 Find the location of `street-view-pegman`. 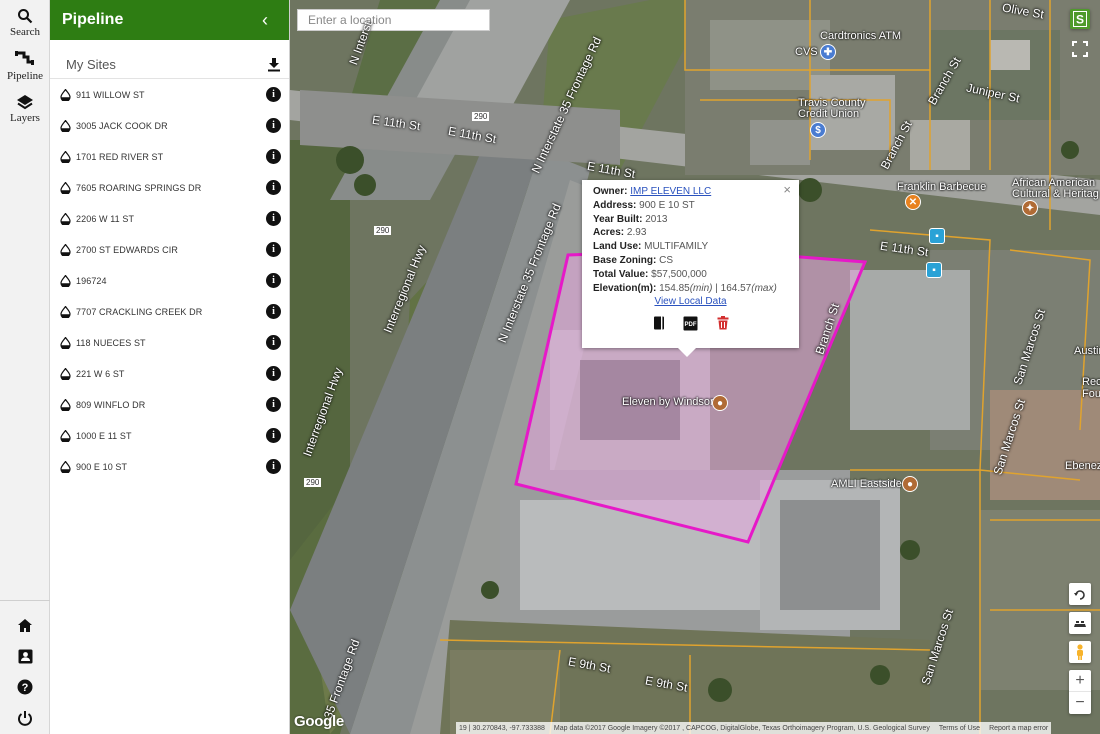

street-view-pegman is located at coordinates (1080, 652).